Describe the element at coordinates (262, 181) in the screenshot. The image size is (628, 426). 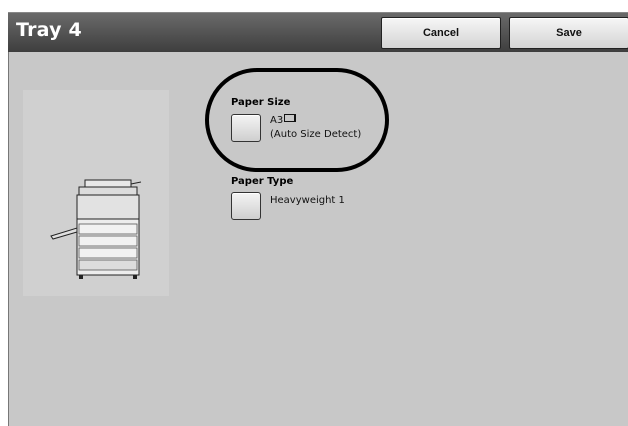
I see `paper-type-label: Paper Type` at that location.